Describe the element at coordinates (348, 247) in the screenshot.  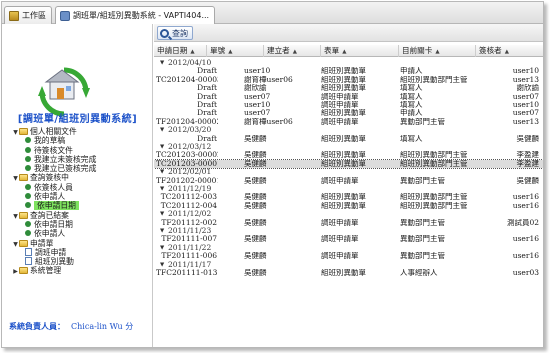
I see `group-row: ▼ 2011/11/22` at that location.